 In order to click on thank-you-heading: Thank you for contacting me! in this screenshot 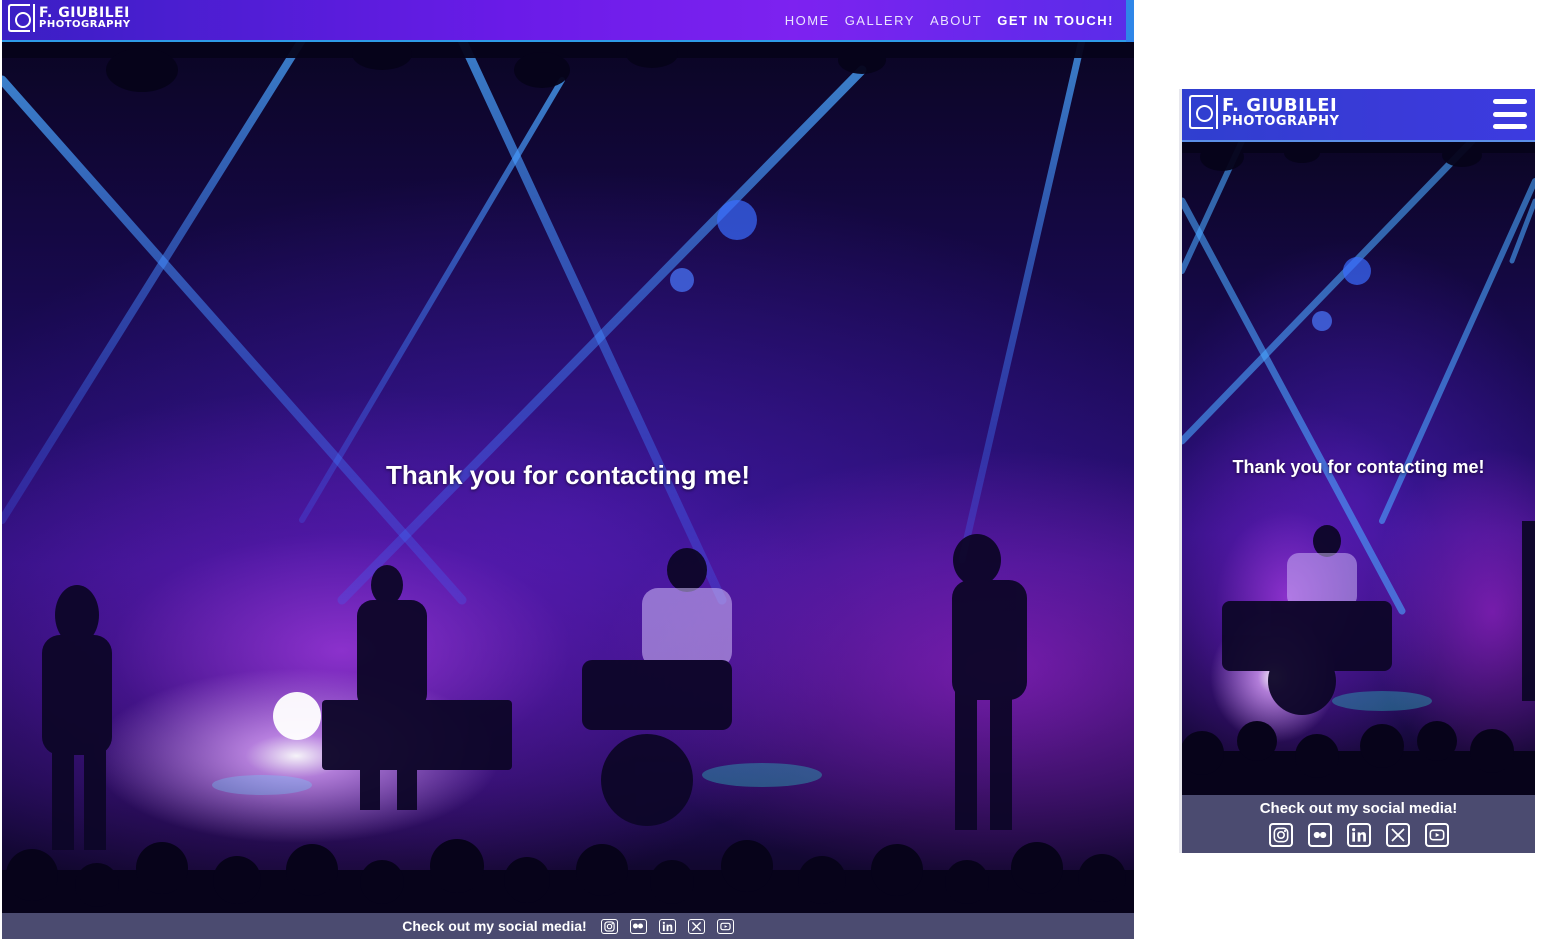, I will do `click(568, 475)`.